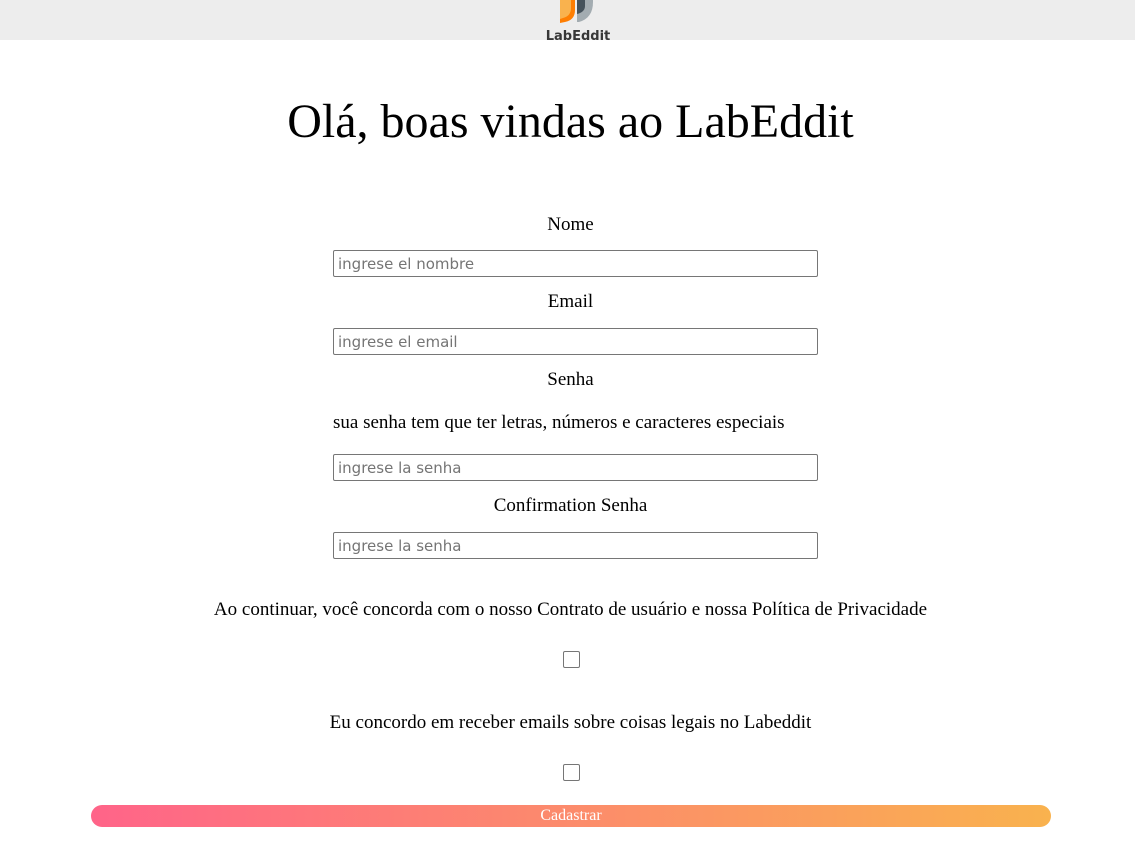 The width and height of the screenshot is (1135, 855). I want to click on password-input, so click(575, 467).